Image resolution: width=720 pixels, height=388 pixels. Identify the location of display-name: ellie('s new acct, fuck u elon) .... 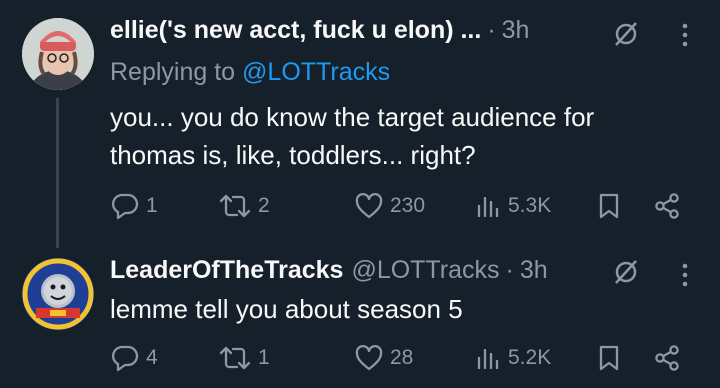
(295, 30).